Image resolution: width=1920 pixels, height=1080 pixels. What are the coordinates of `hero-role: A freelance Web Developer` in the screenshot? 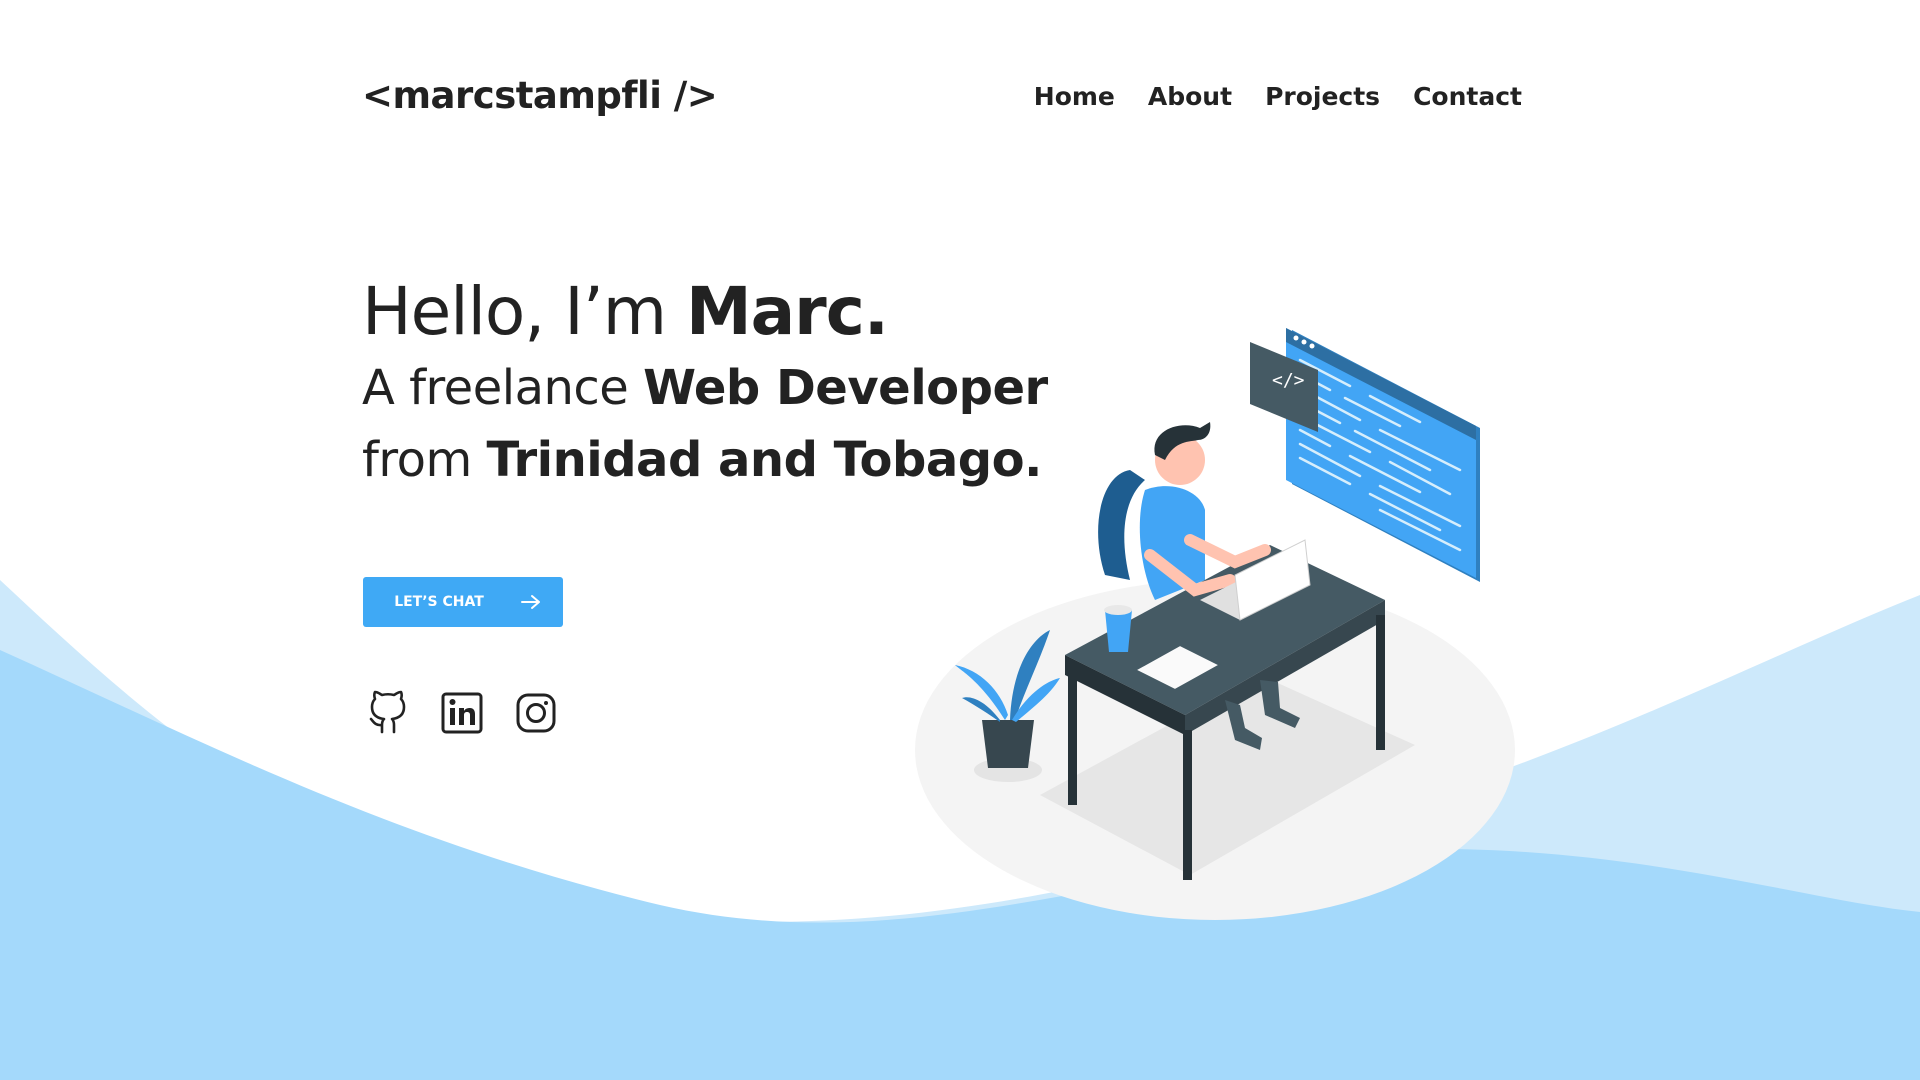 It's located at (705, 388).